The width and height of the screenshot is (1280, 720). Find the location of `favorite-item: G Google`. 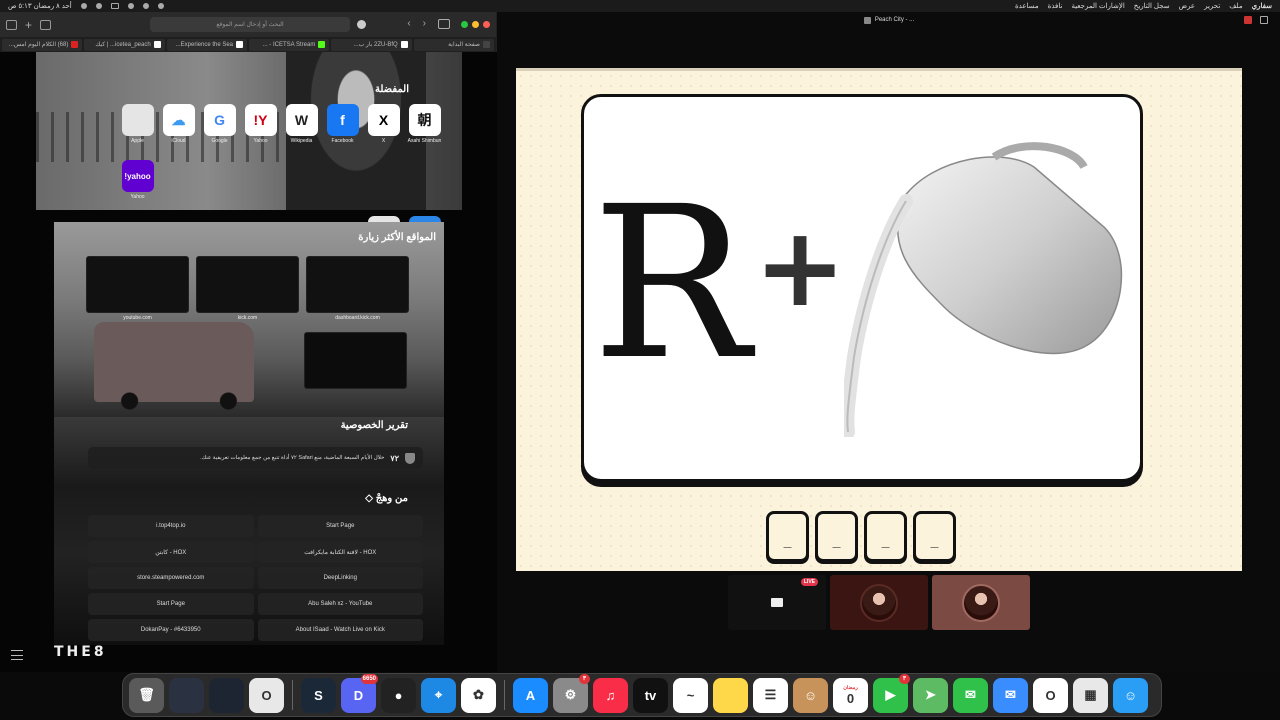

favorite-item: G Google is located at coordinates (219, 132).